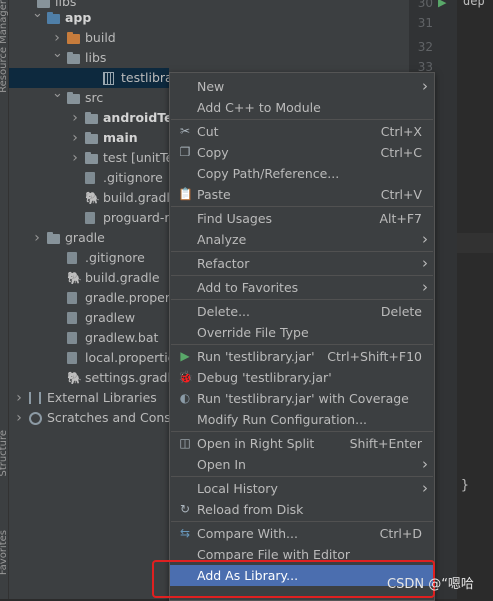  Describe the element at coordinates (259, 107) in the screenshot. I see `menu-item-label: Add C++ to Module` at that location.